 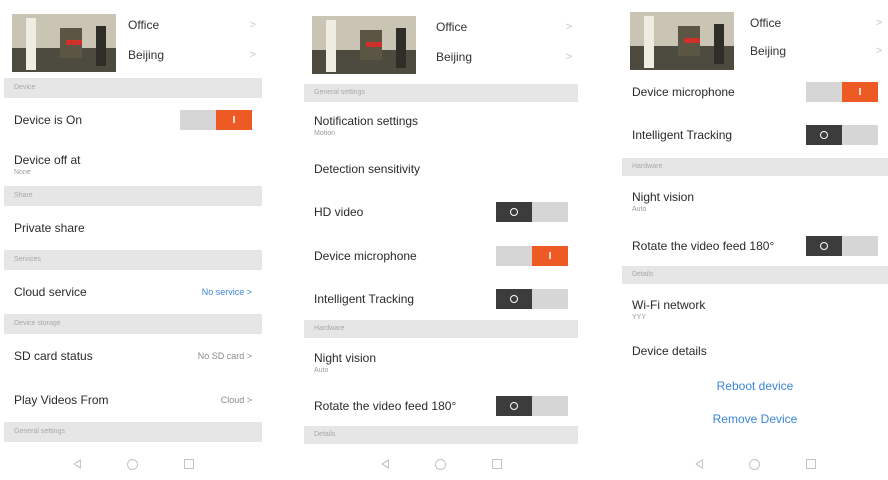 What do you see at coordinates (663, 196) in the screenshot?
I see `night-vision-label: Night vision` at bounding box center [663, 196].